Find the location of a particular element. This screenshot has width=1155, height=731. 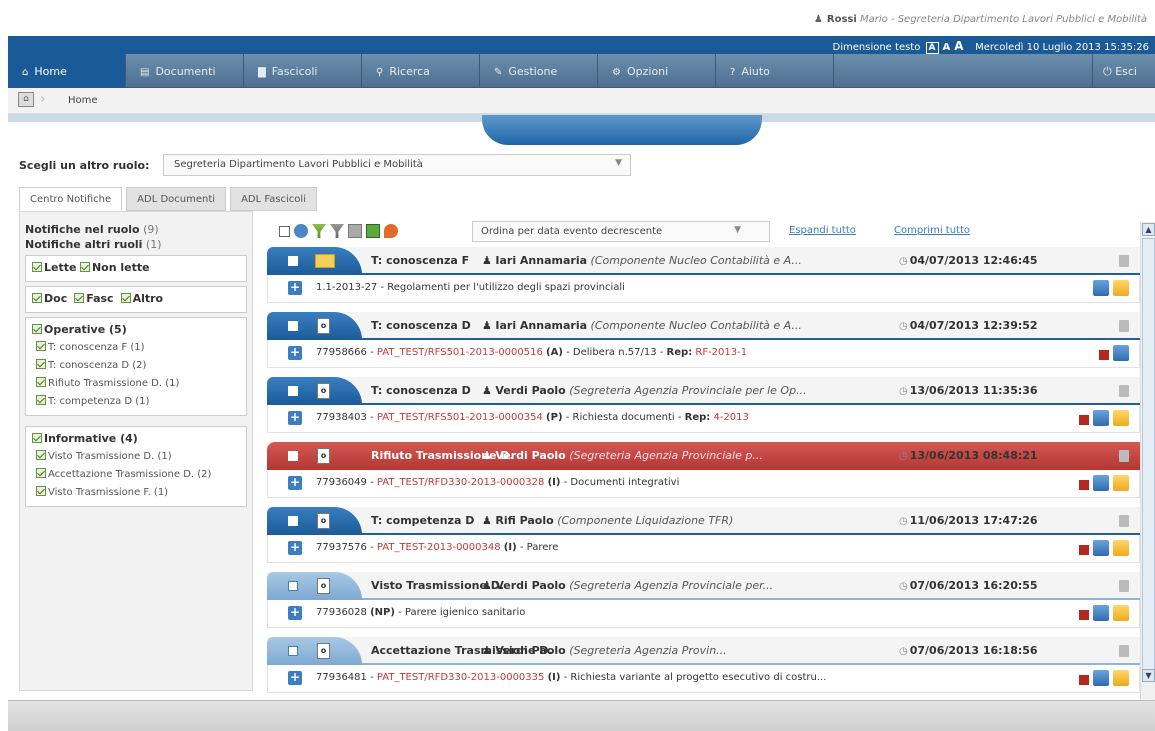

doc-checkbox is located at coordinates (37, 298).